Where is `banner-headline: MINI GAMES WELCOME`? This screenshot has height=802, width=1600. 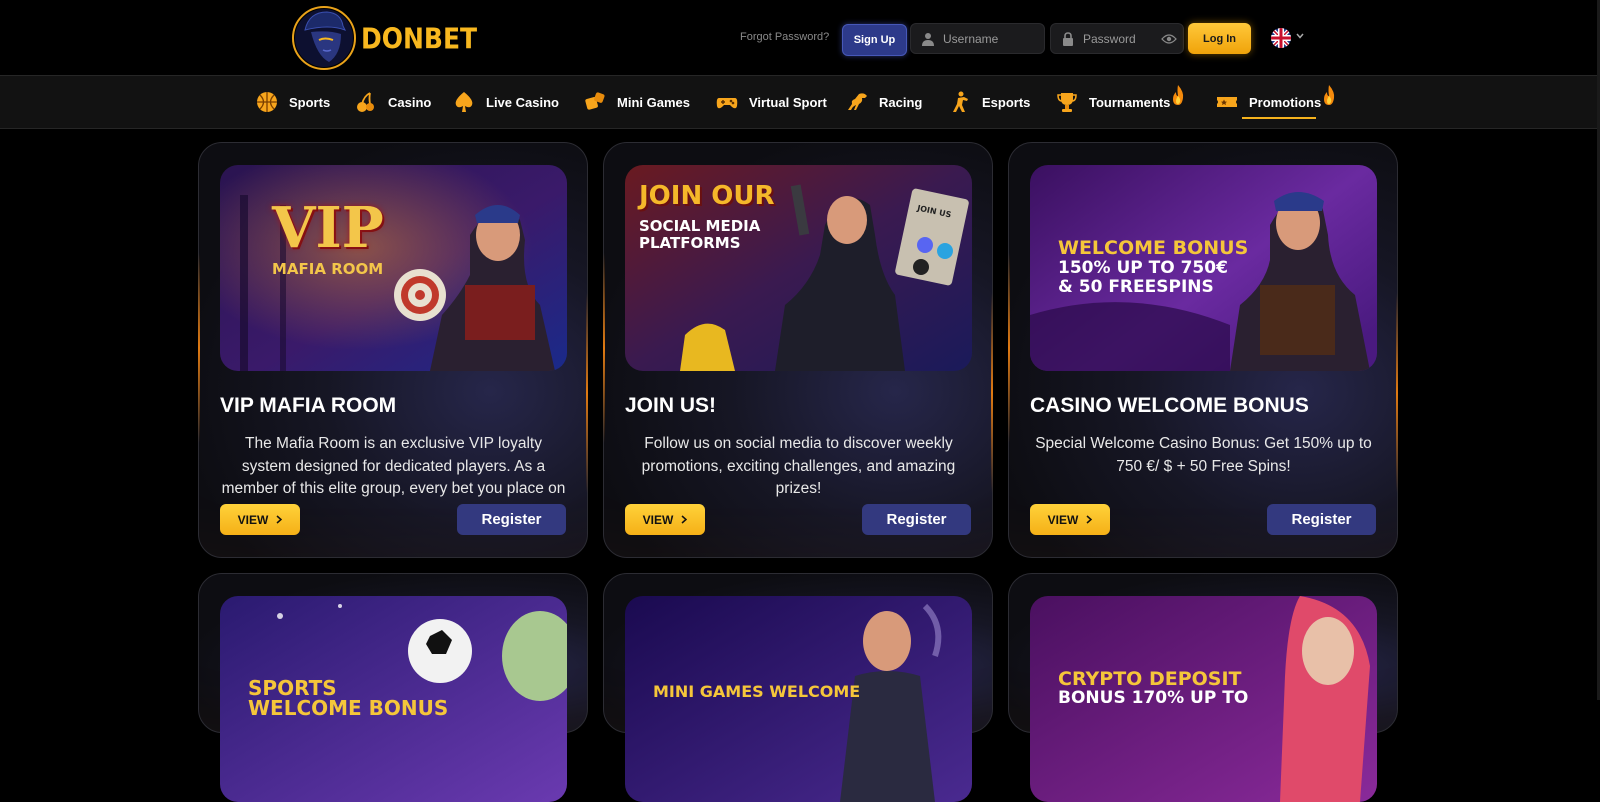
banner-headline: MINI GAMES WELCOME is located at coordinates (757, 691).